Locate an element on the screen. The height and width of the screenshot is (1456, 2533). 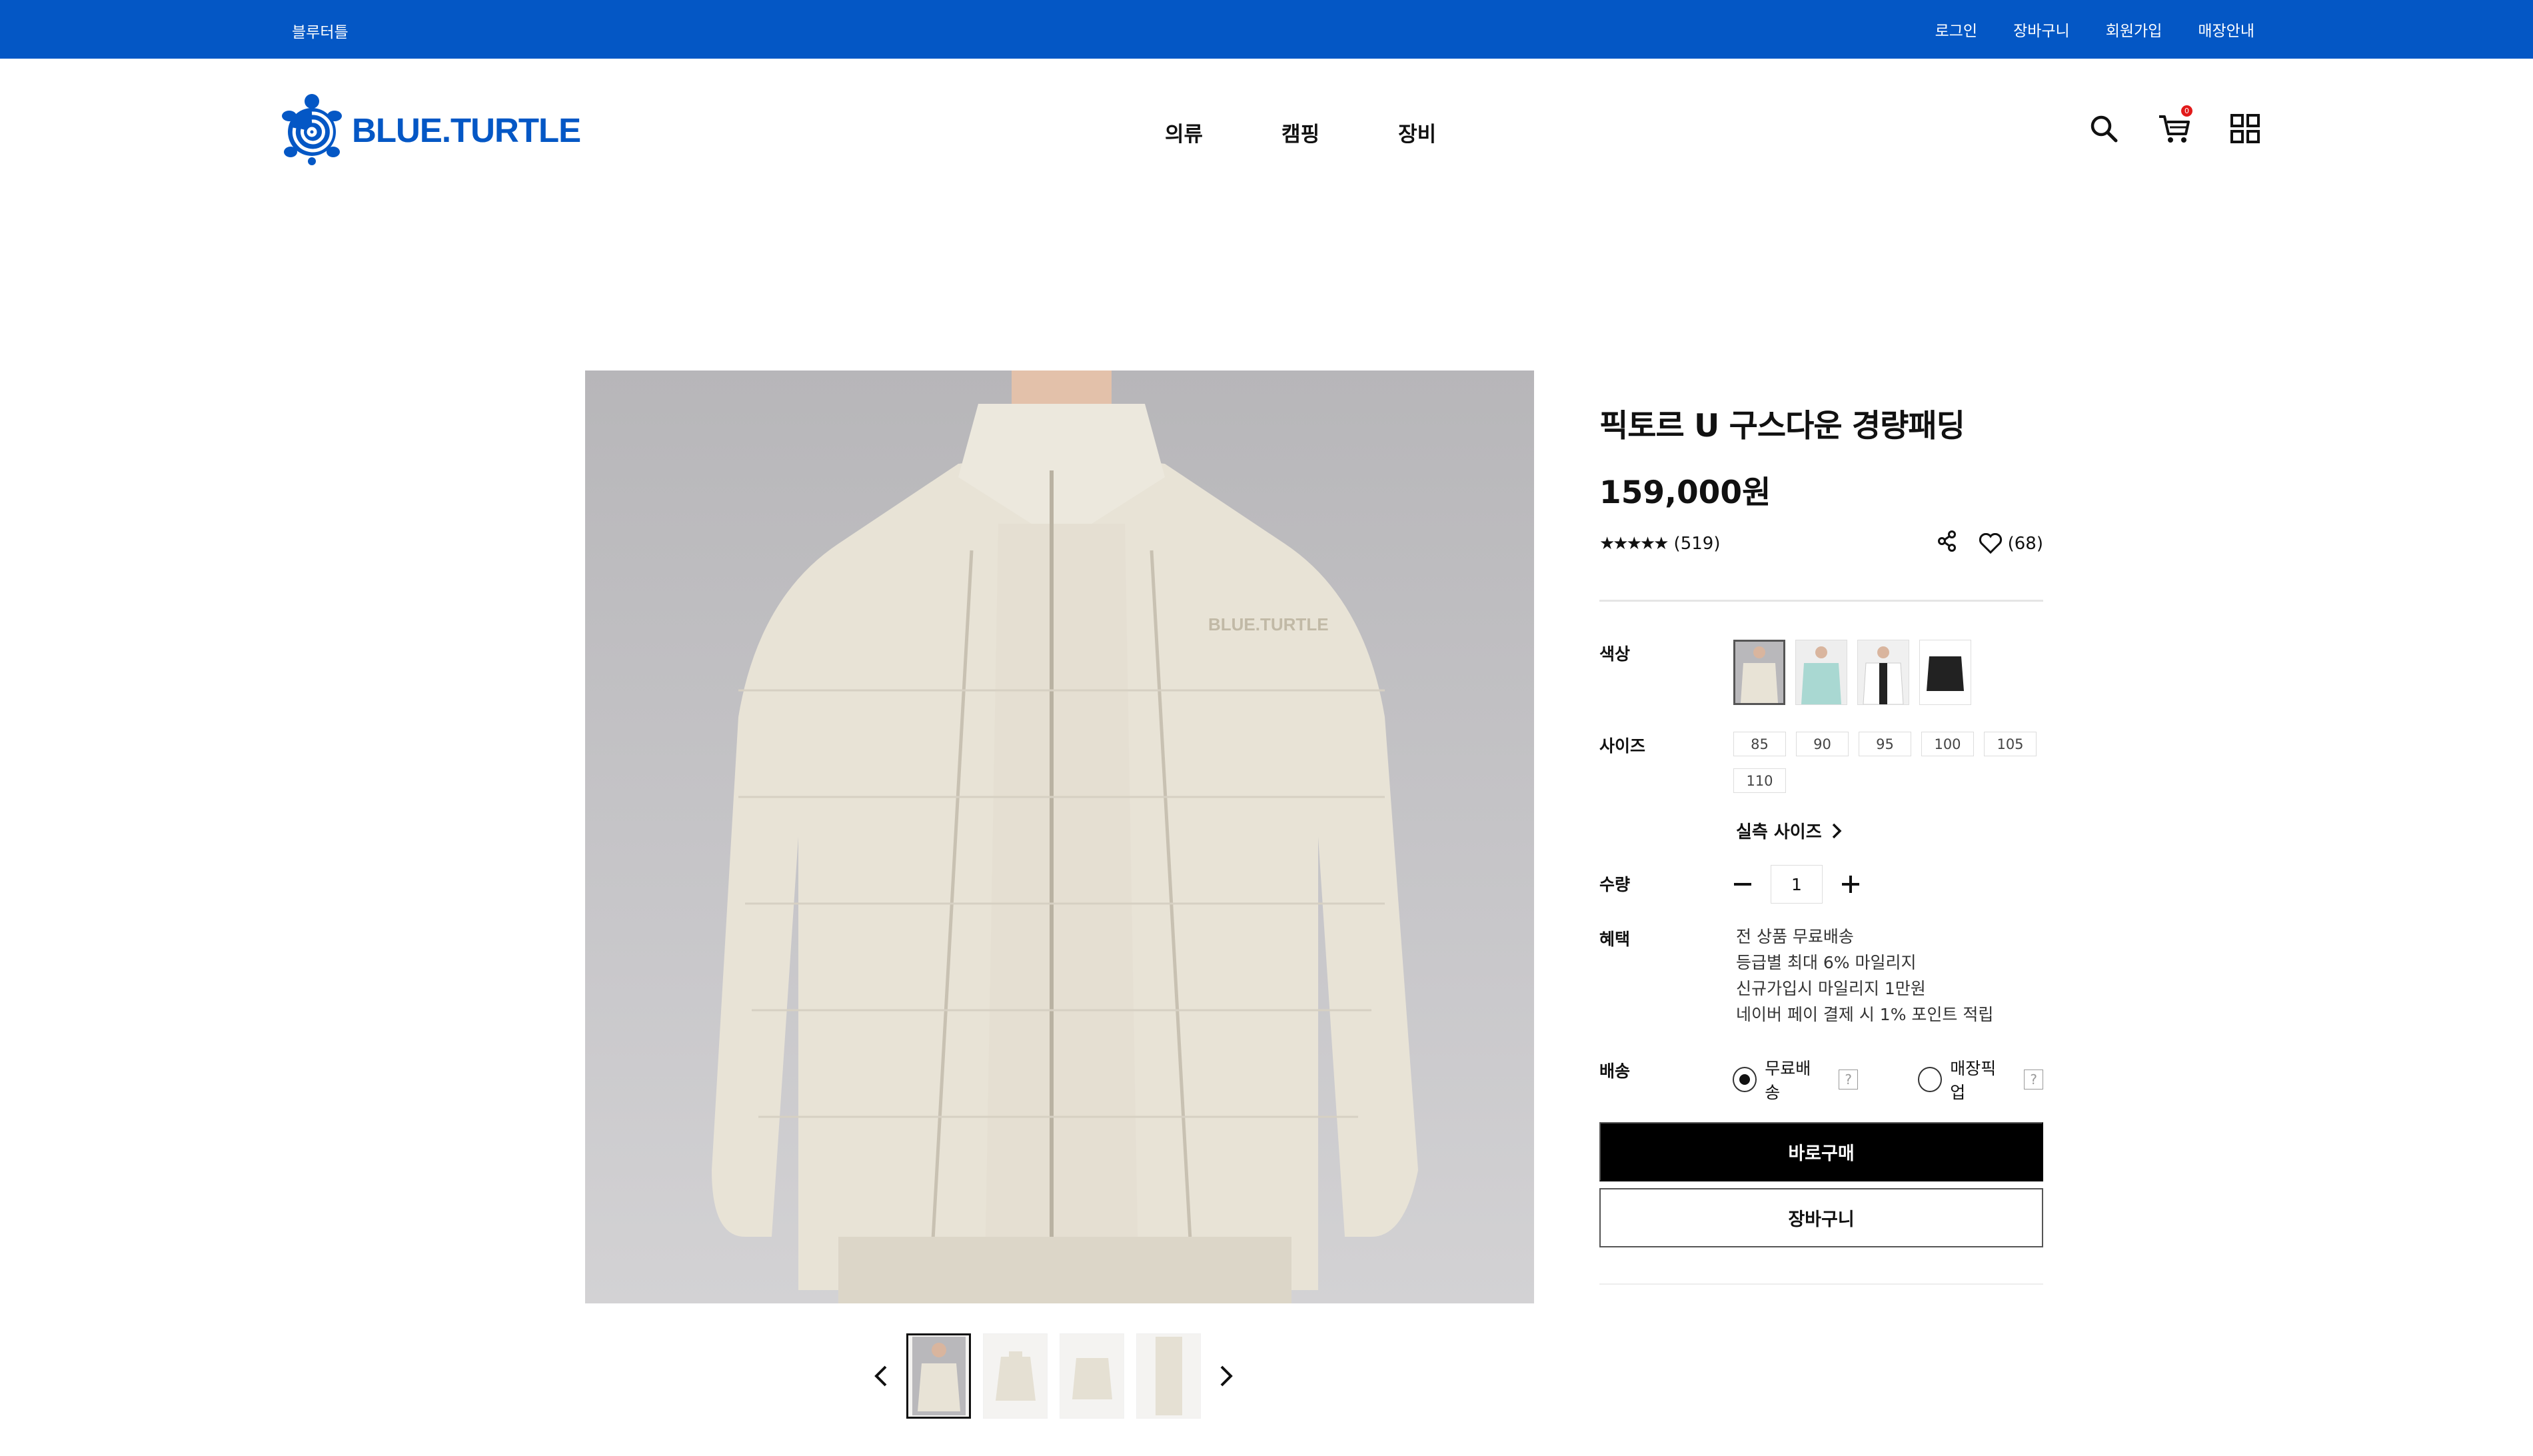
rating: ★★★★★ (519) is located at coordinates (1660, 544).